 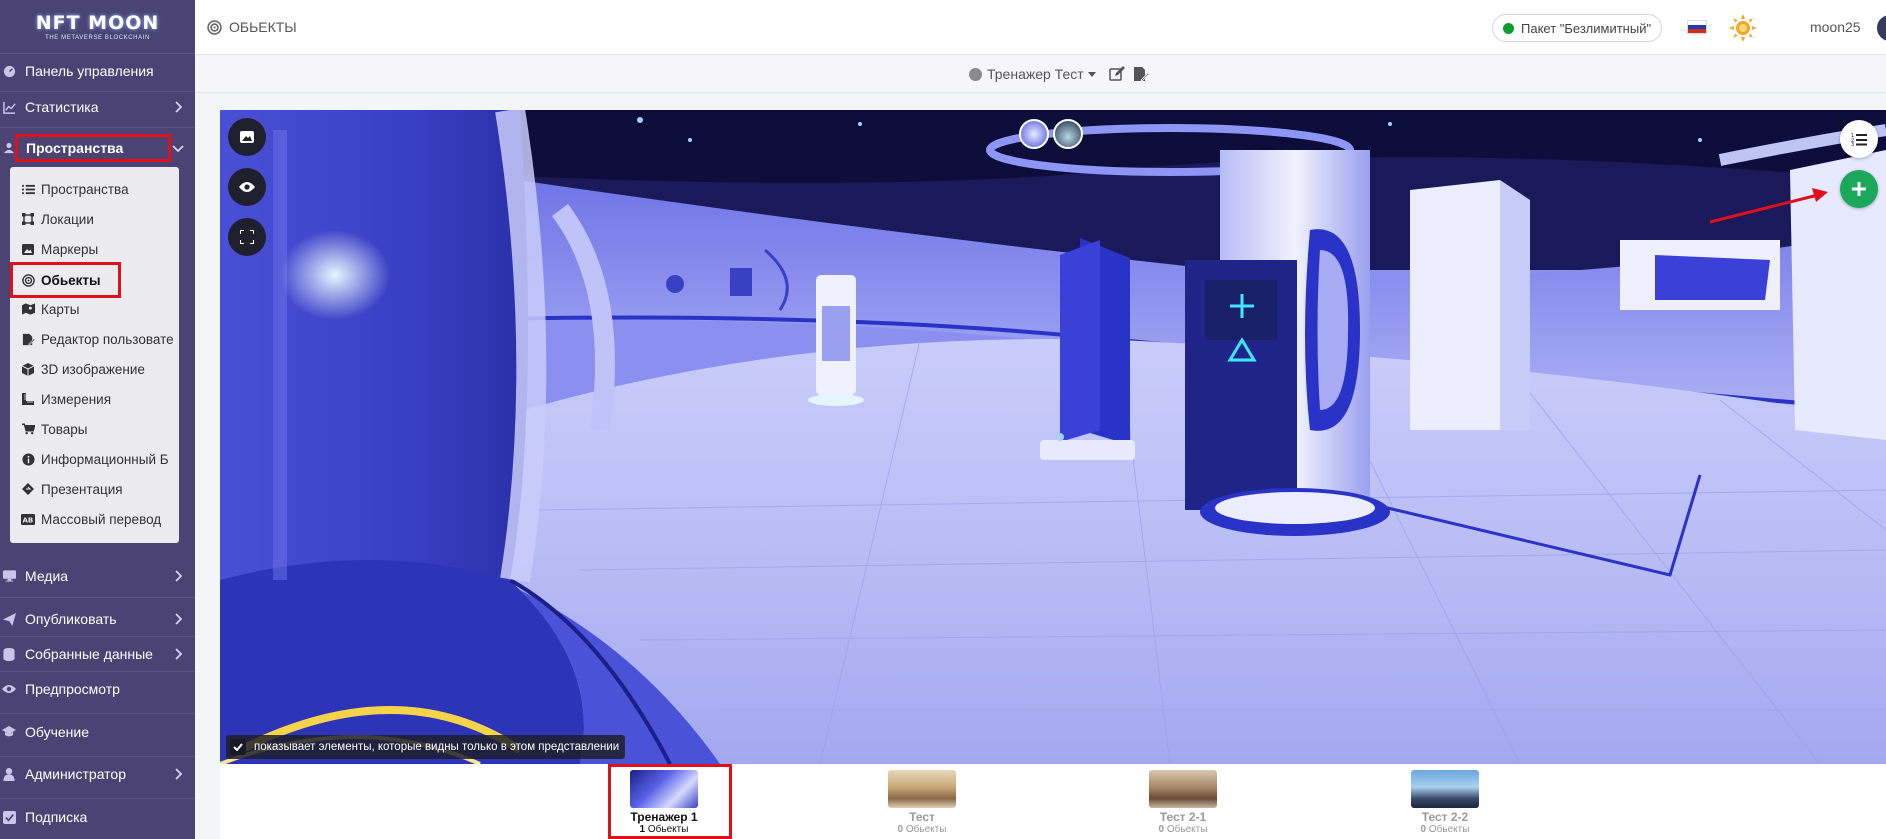 What do you see at coordinates (1881, 28) in the screenshot?
I see `avatar` at bounding box center [1881, 28].